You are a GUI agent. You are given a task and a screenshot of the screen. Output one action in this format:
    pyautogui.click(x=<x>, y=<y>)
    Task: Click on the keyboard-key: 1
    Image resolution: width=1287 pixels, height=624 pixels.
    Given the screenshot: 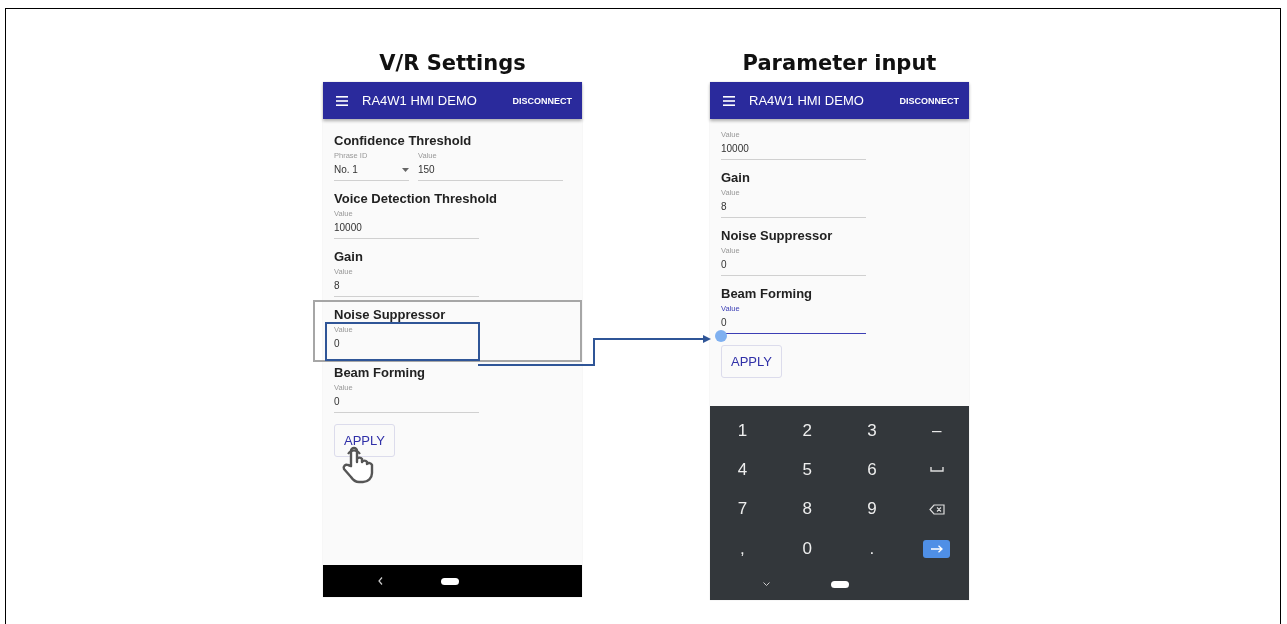 What is the action you would take?
    pyautogui.click(x=742, y=430)
    